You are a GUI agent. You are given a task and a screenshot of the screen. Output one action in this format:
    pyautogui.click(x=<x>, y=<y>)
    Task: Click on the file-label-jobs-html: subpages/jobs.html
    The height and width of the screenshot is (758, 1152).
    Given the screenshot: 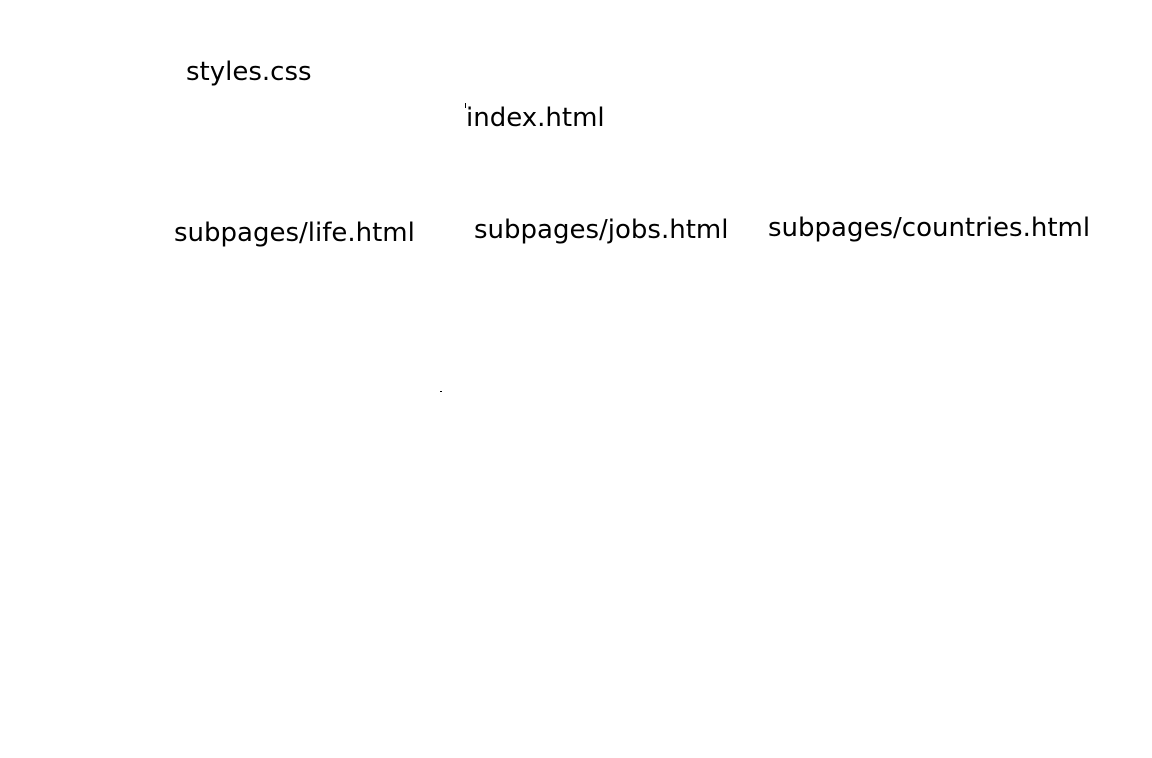 What is the action you would take?
    pyautogui.click(x=601, y=230)
    